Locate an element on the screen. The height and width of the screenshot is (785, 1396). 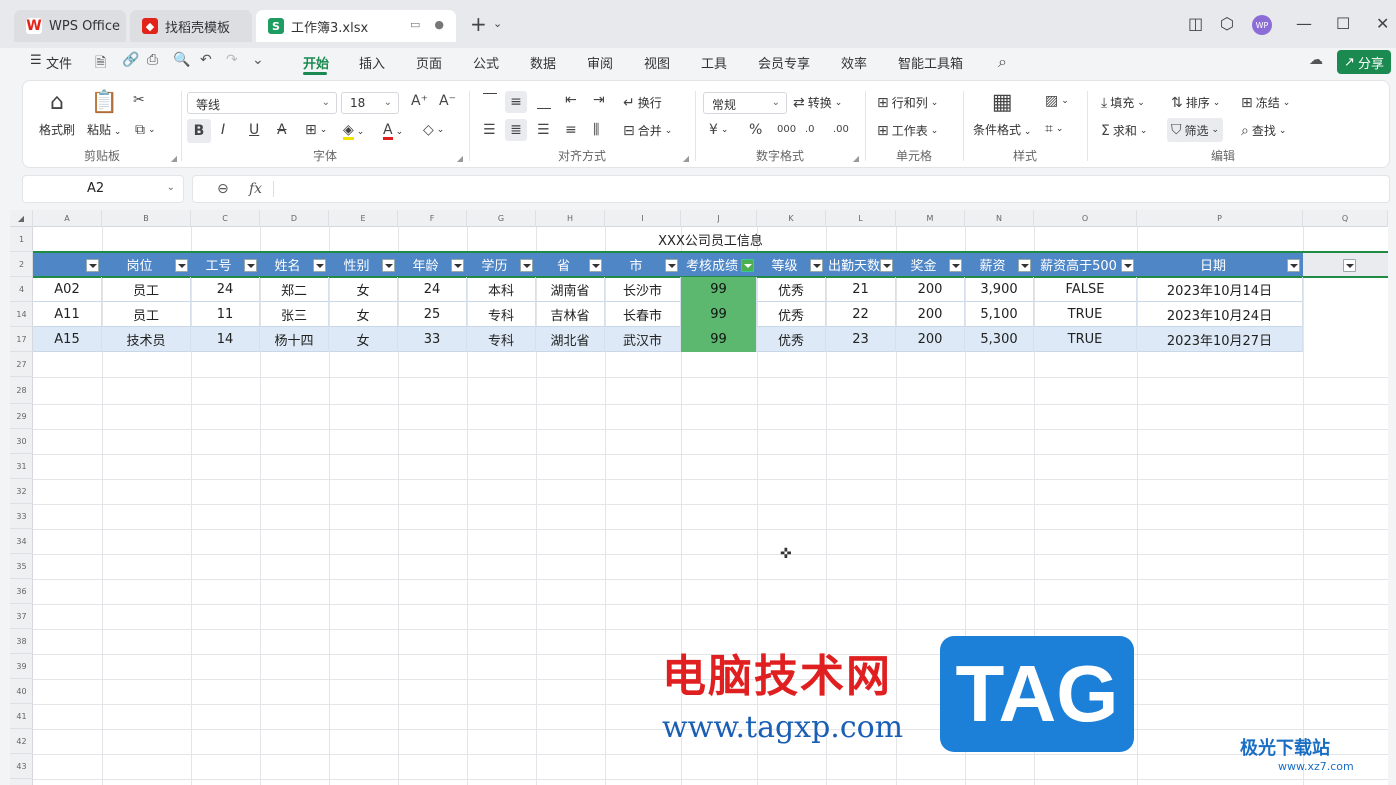
paste-button: 📋 粘贴 ⌄ is located at coordinates (104, 114).